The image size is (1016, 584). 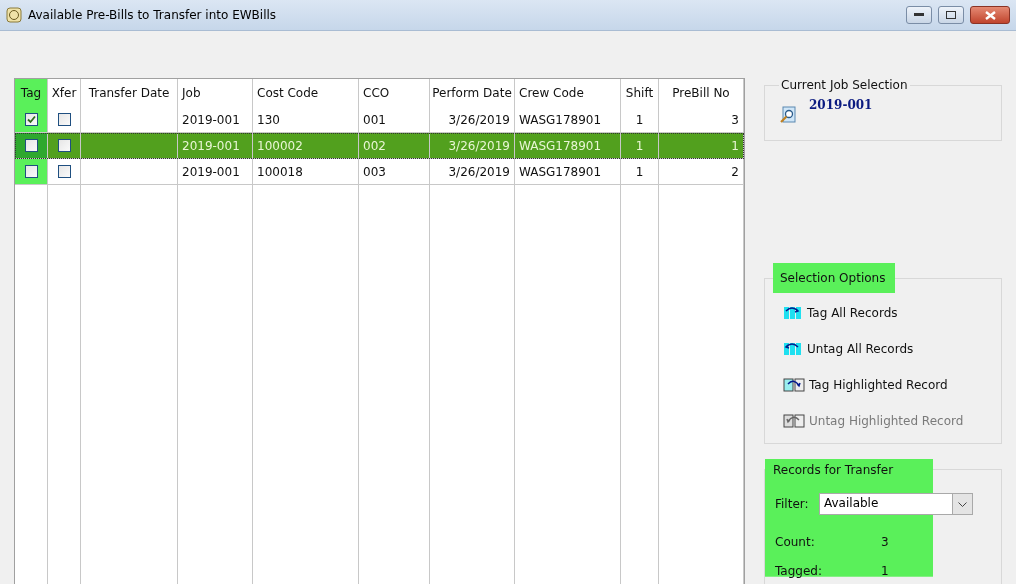 What do you see at coordinates (306, 172) in the screenshot?
I see `table-cell: 100018` at bounding box center [306, 172].